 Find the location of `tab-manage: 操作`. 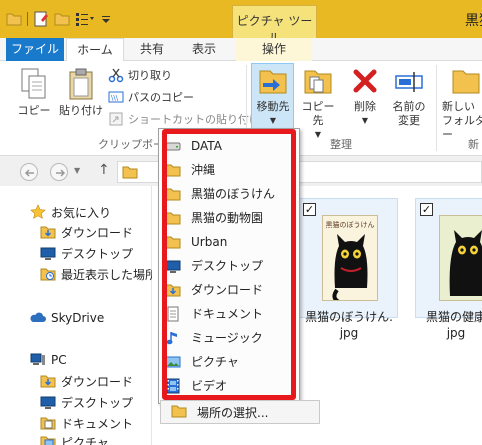

tab-manage: 操作 is located at coordinates (274, 49).